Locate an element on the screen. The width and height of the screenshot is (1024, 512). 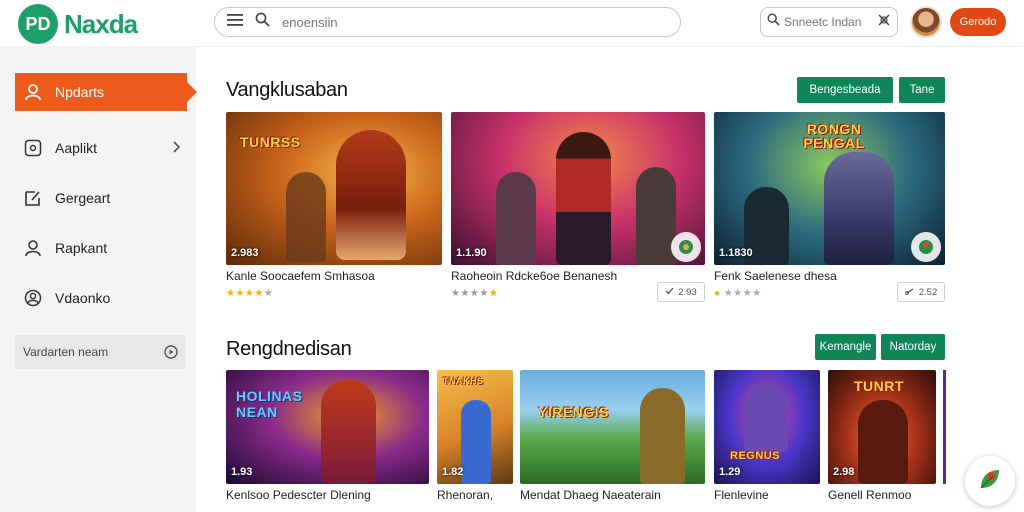
game-thumbnail: YIRENGIS is located at coordinates (612, 427).